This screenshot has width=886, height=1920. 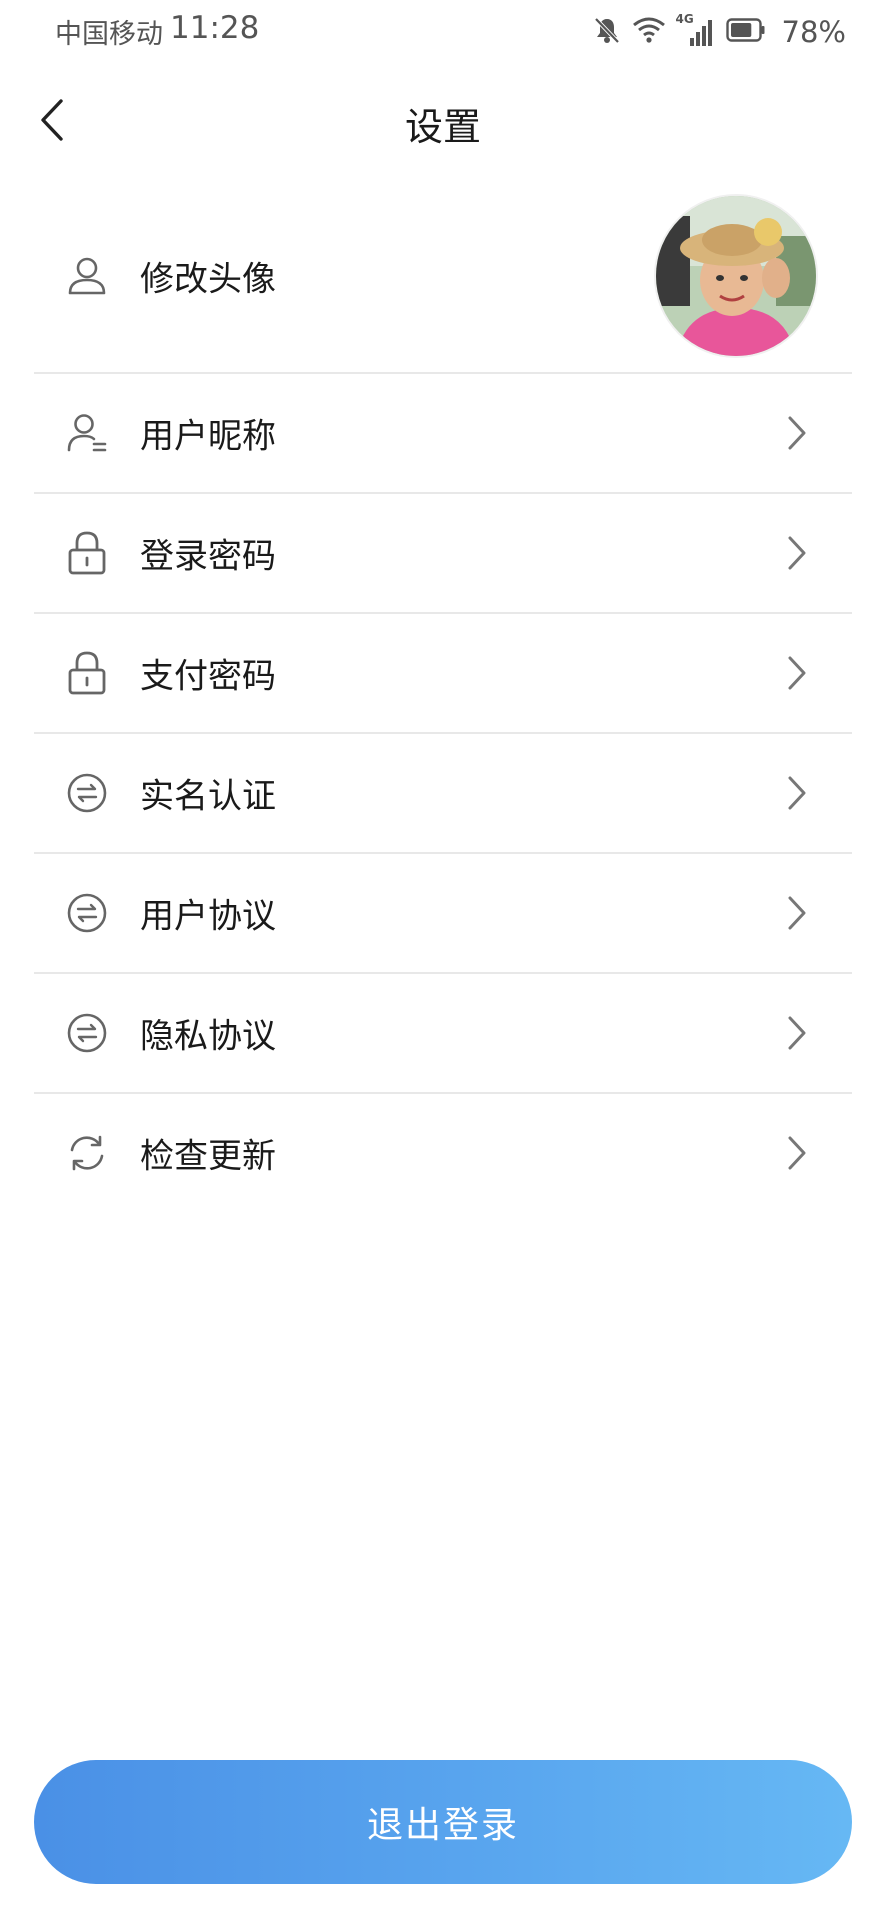 What do you see at coordinates (649, 32) in the screenshot?
I see `wifi-icon` at bounding box center [649, 32].